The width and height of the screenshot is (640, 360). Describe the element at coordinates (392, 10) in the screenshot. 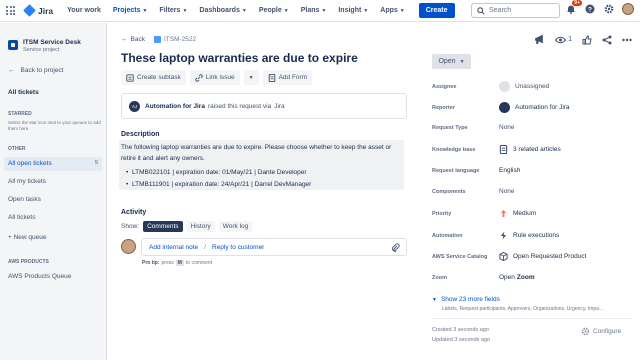

I see `nav-apps: Apps ▼` at that location.